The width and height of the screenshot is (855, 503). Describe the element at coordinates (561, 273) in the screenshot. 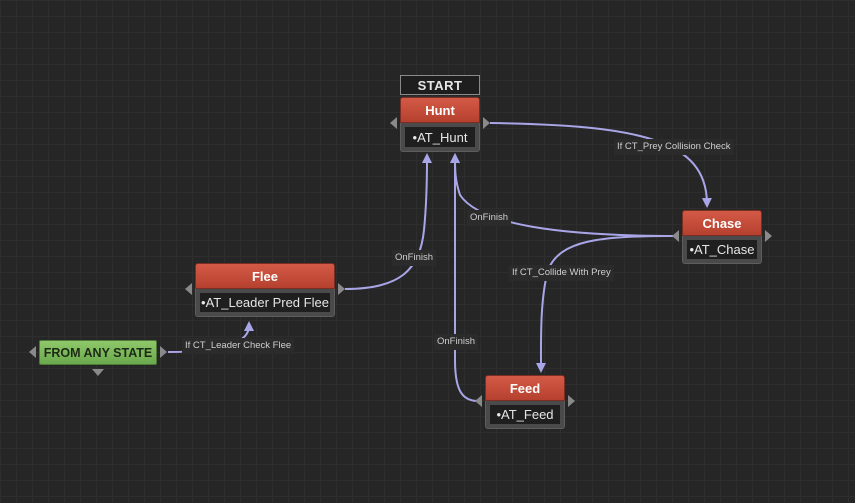

I see `transition-label-chase-to-feed: If CT_Collide With Prey` at that location.